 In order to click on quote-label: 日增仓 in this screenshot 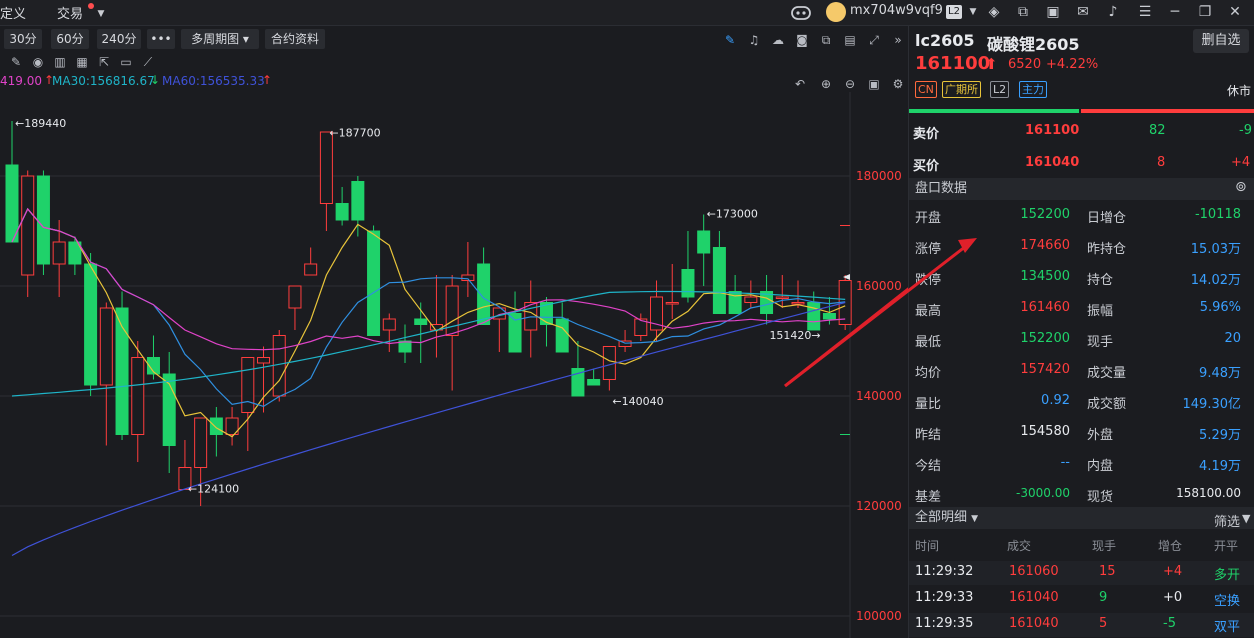, I will do `click(1107, 218)`.